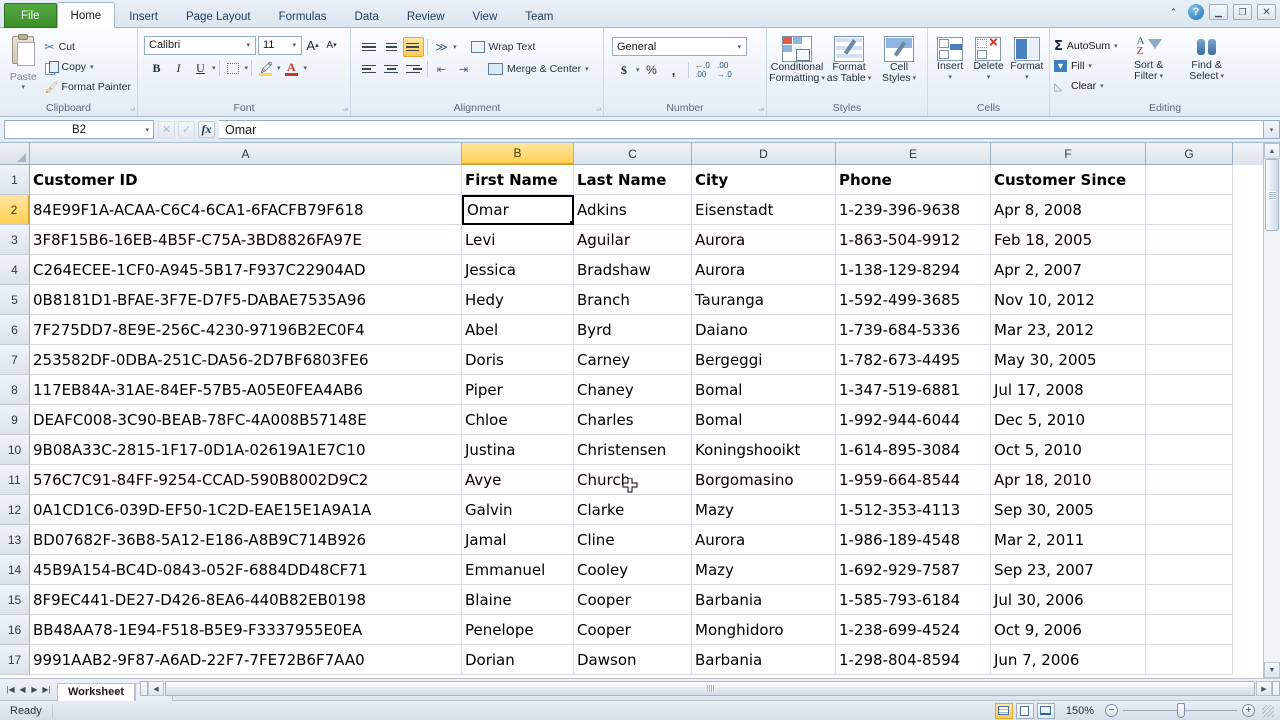 The width and height of the screenshot is (1280, 720). I want to click on cell-D3: Aurora, so click(764, 240).